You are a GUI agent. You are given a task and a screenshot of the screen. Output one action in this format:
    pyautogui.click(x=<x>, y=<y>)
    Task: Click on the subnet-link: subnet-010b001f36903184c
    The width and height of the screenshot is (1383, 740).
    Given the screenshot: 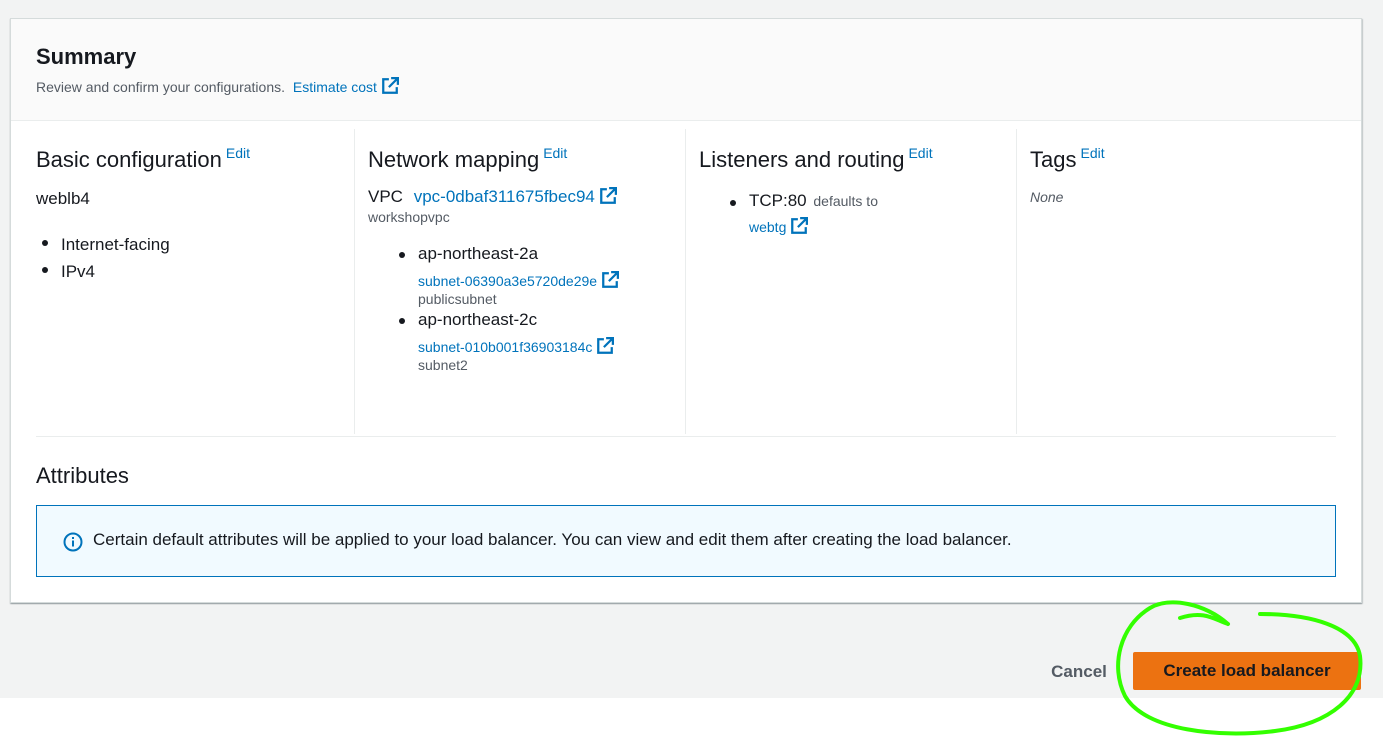 What is the action you would take?
    pyautogui.click(x=516, y=346)
    